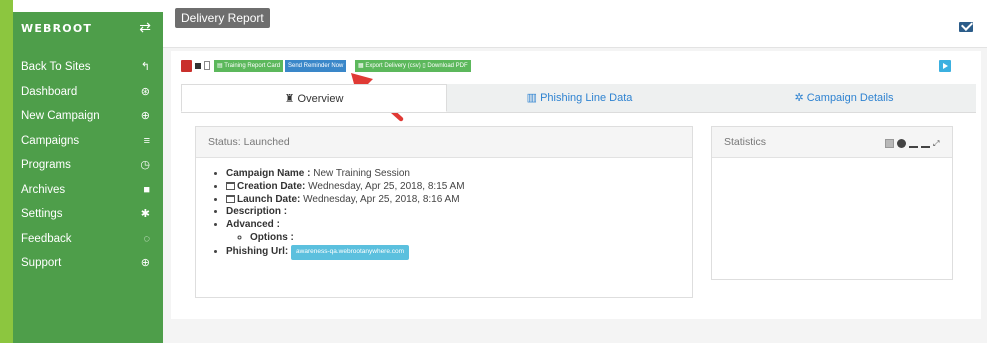 Image resolution: width=987 pixels, height=343 pixels. I want to click on page-title: Delivery Report, so click(222, 18).